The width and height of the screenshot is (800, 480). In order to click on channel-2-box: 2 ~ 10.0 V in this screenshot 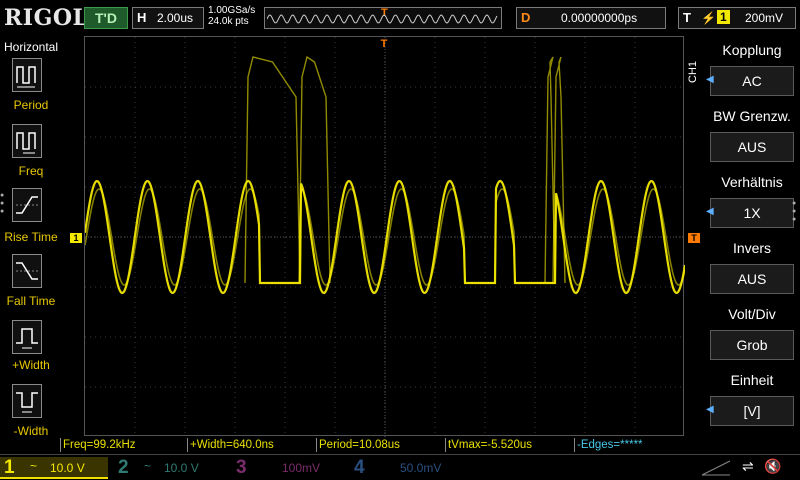, I will do `click(170, 468)`.